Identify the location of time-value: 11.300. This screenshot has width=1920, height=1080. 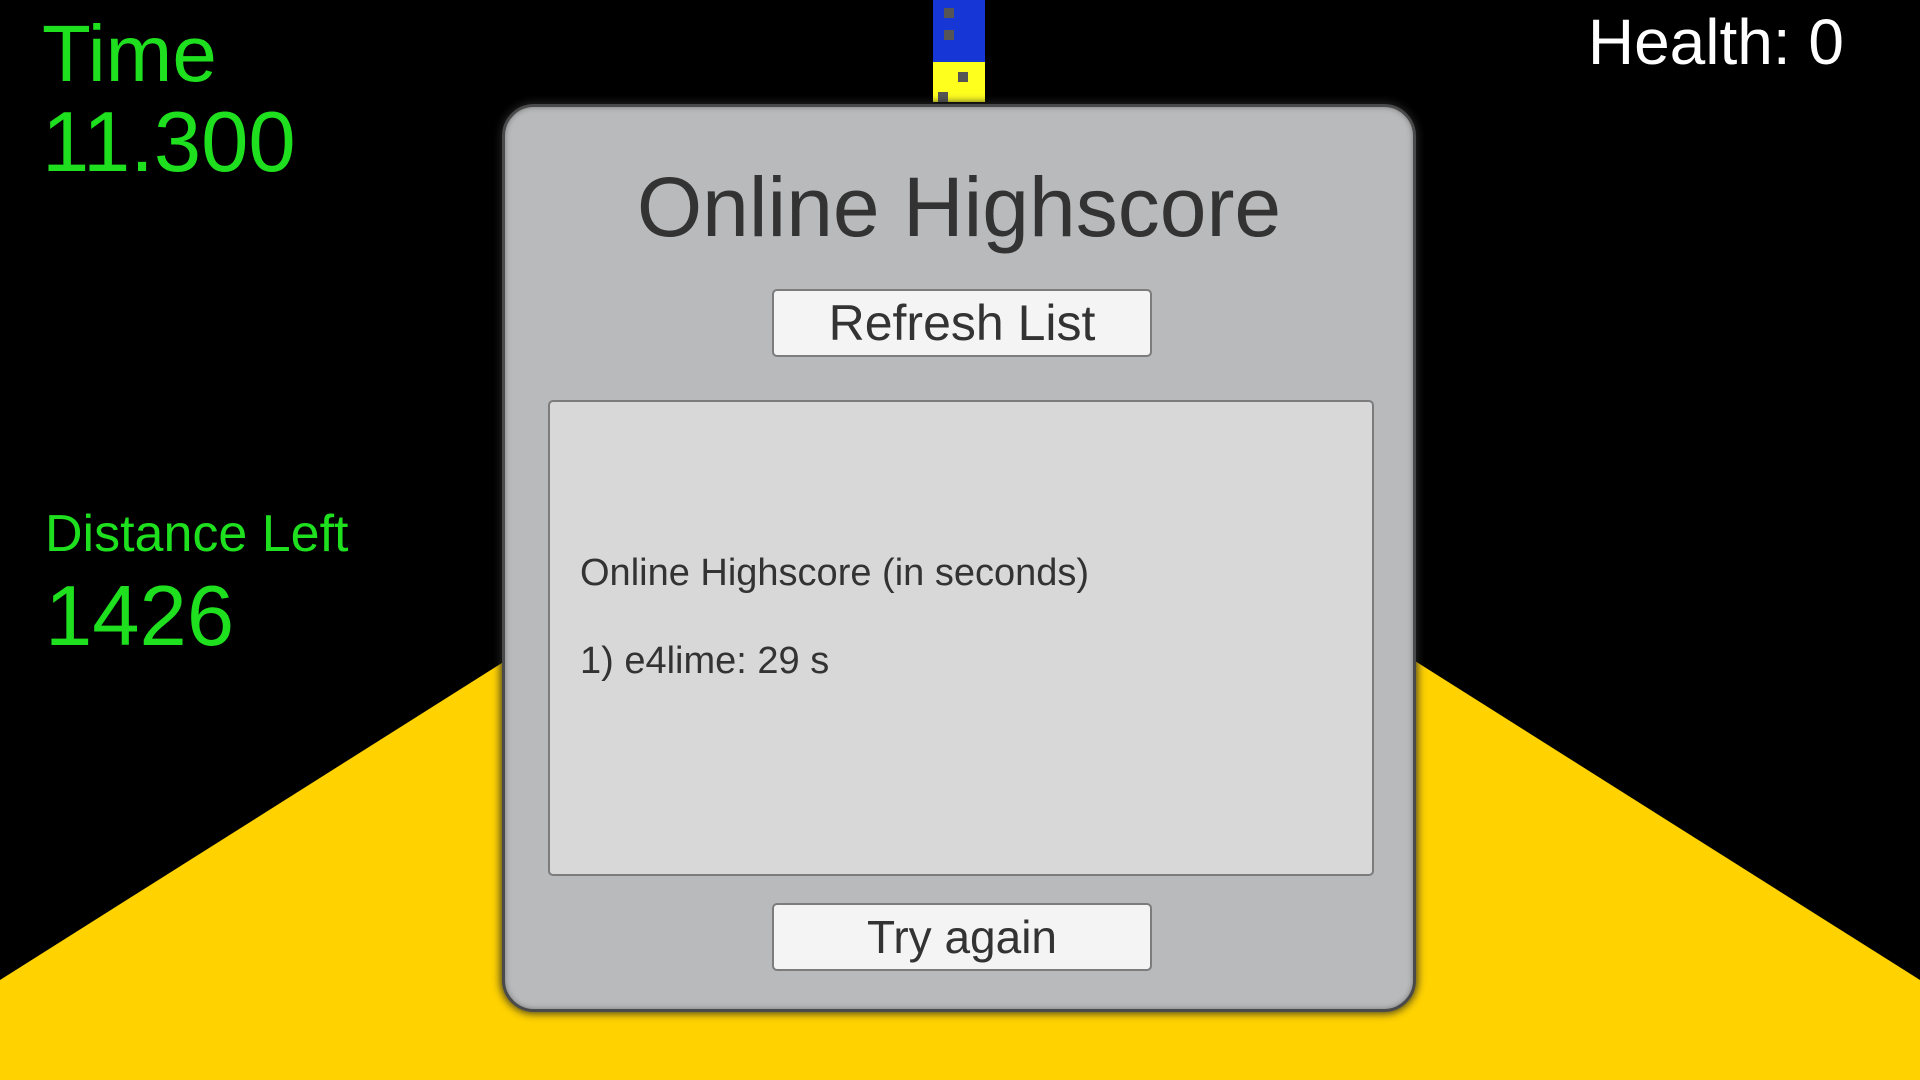
(169, 142).